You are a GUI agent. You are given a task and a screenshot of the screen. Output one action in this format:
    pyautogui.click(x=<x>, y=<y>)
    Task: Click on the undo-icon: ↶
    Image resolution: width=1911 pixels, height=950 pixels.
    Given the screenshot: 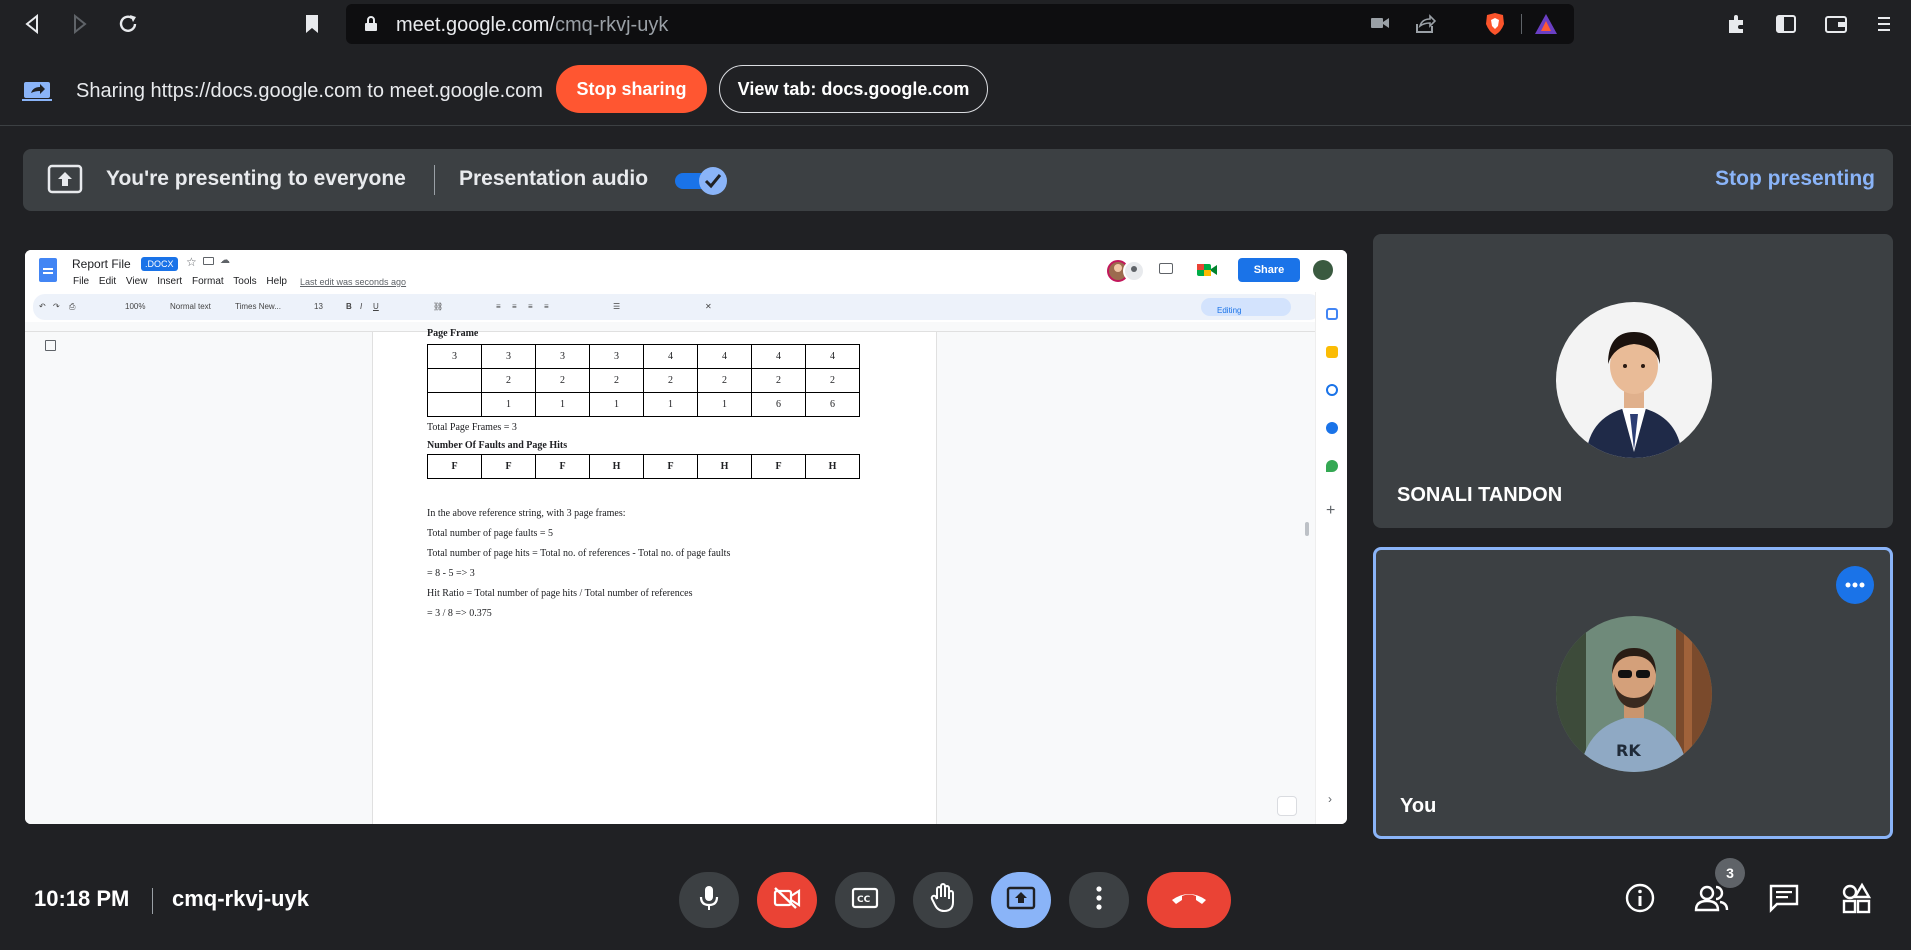 What is the action you would take?
    pyautogui.click(x=42, y=306)
    